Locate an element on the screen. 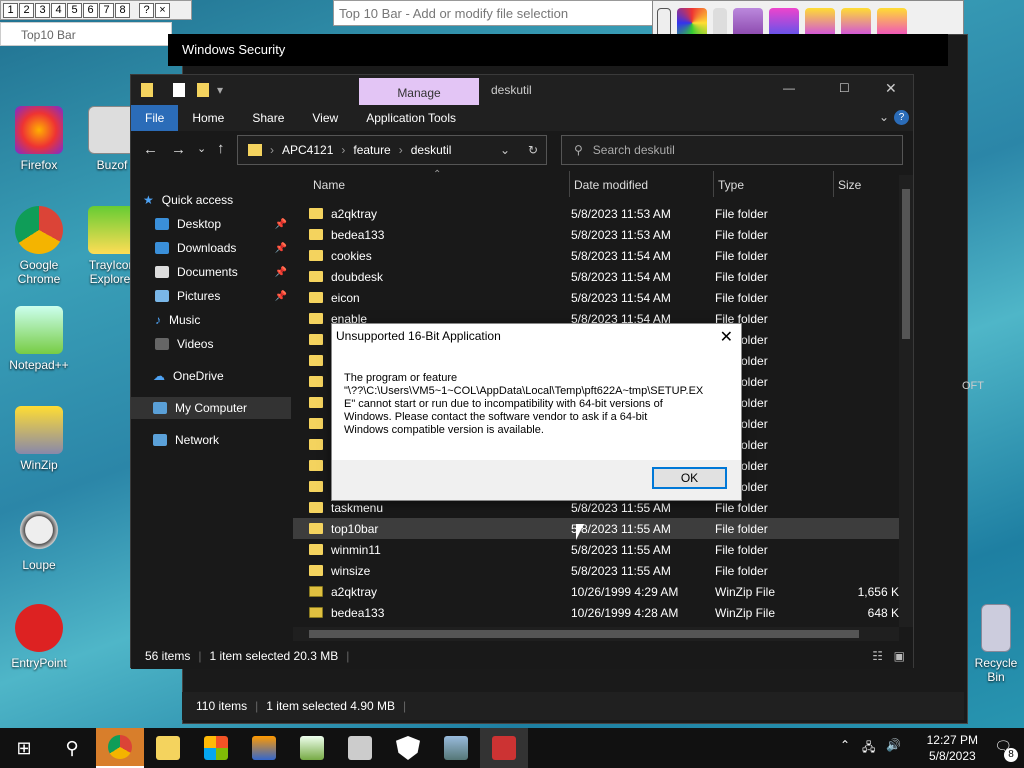 The width and height of the screenshot is (1024, 768). back-arrow-icon: ← is located at coordinates (150, 149).